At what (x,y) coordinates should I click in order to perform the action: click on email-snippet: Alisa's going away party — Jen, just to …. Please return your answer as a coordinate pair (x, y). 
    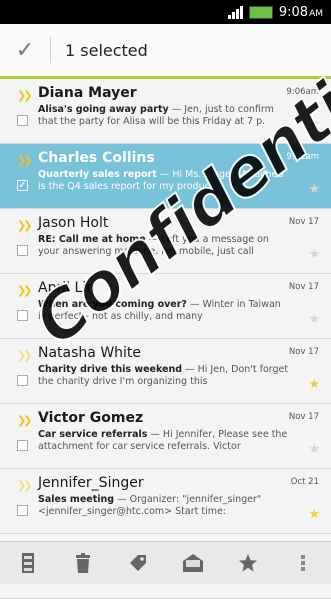
    Looking at the image, I should click on (164, 116).